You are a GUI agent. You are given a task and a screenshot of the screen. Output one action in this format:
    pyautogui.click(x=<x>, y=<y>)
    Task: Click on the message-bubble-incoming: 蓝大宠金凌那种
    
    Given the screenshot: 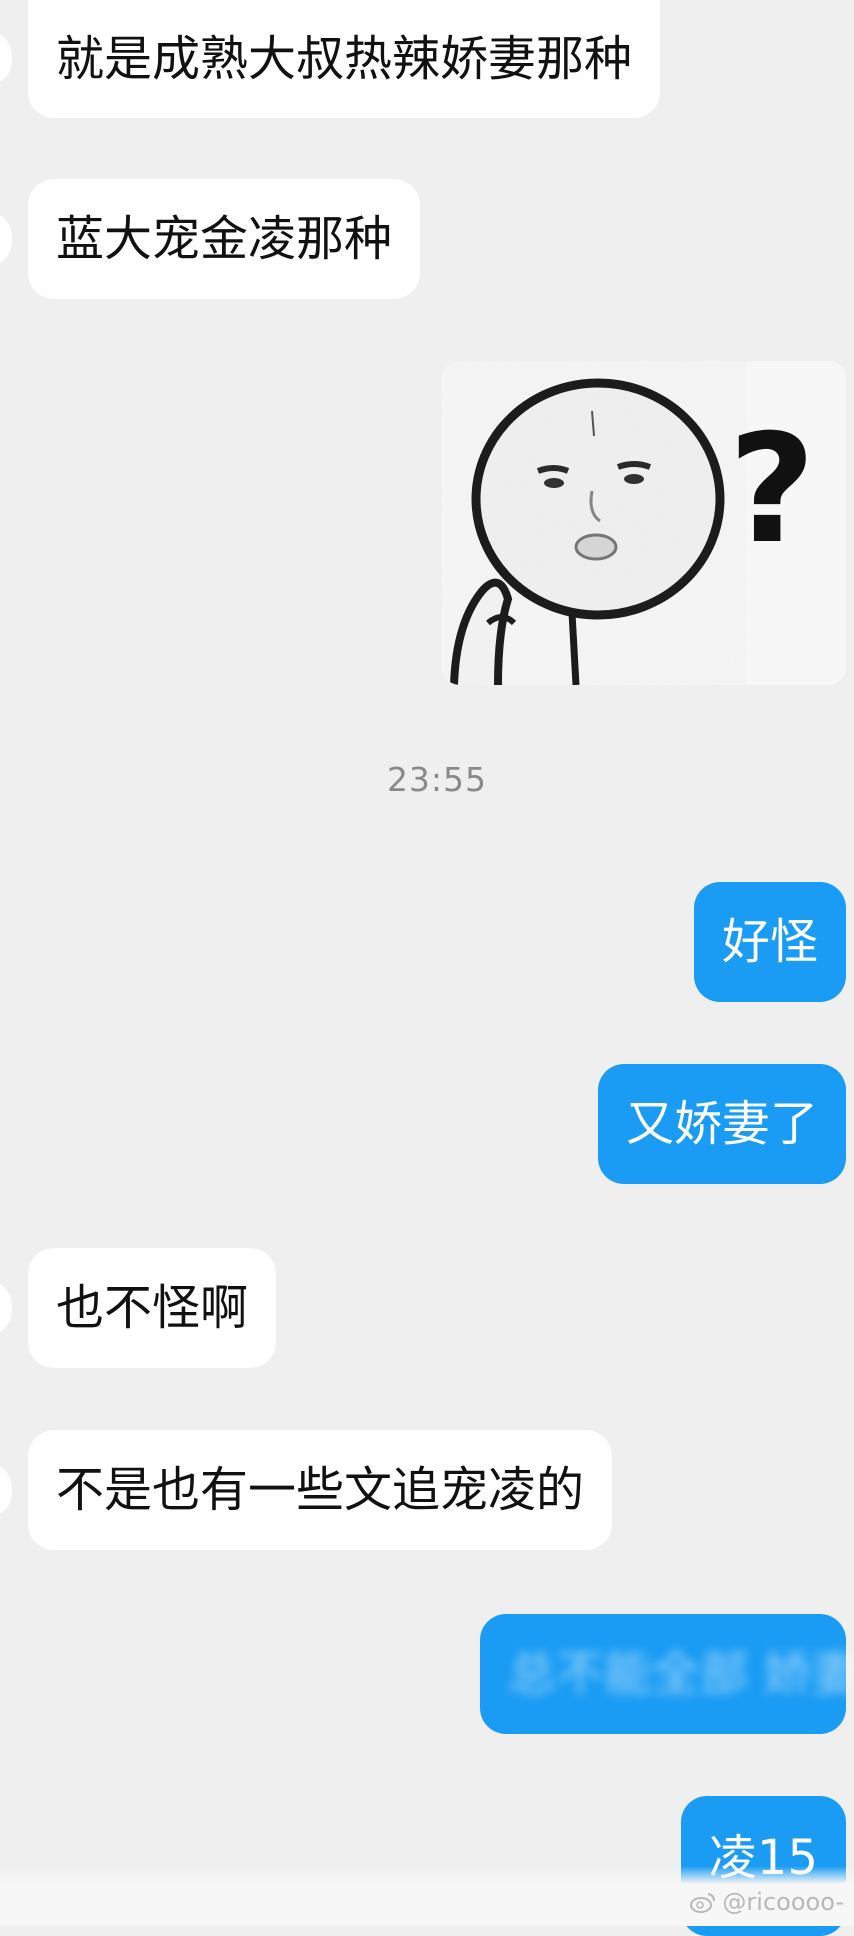 What is the action you would take?
    pyautogui.click(x=224, y=239)
    